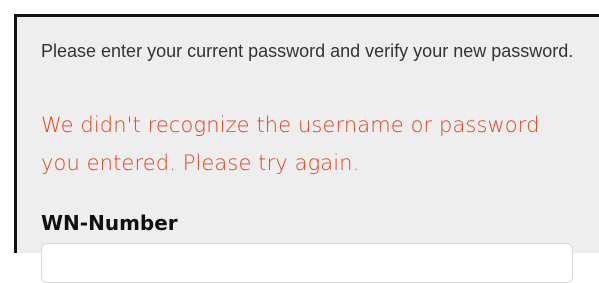  What do you see at coordinates (109, 223) in the screenshot?
I see `wn-number-label: WN-Number` at bounding box center [109, 223].